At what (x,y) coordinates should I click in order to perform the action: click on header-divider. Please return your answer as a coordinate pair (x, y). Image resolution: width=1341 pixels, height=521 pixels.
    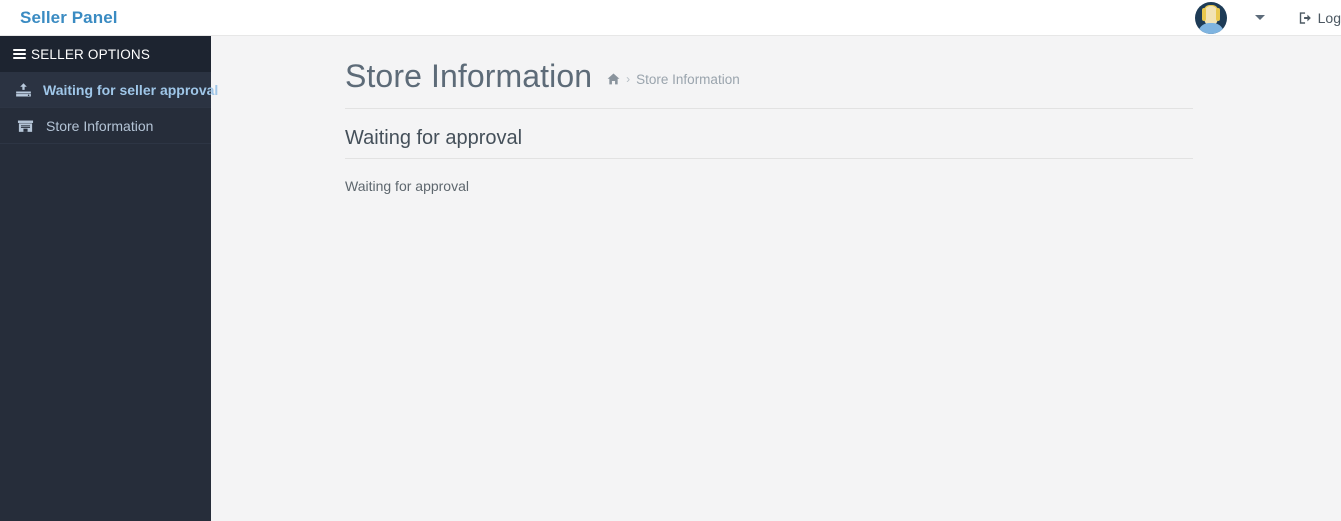
    Looking at the image, I should click on (769, 108).